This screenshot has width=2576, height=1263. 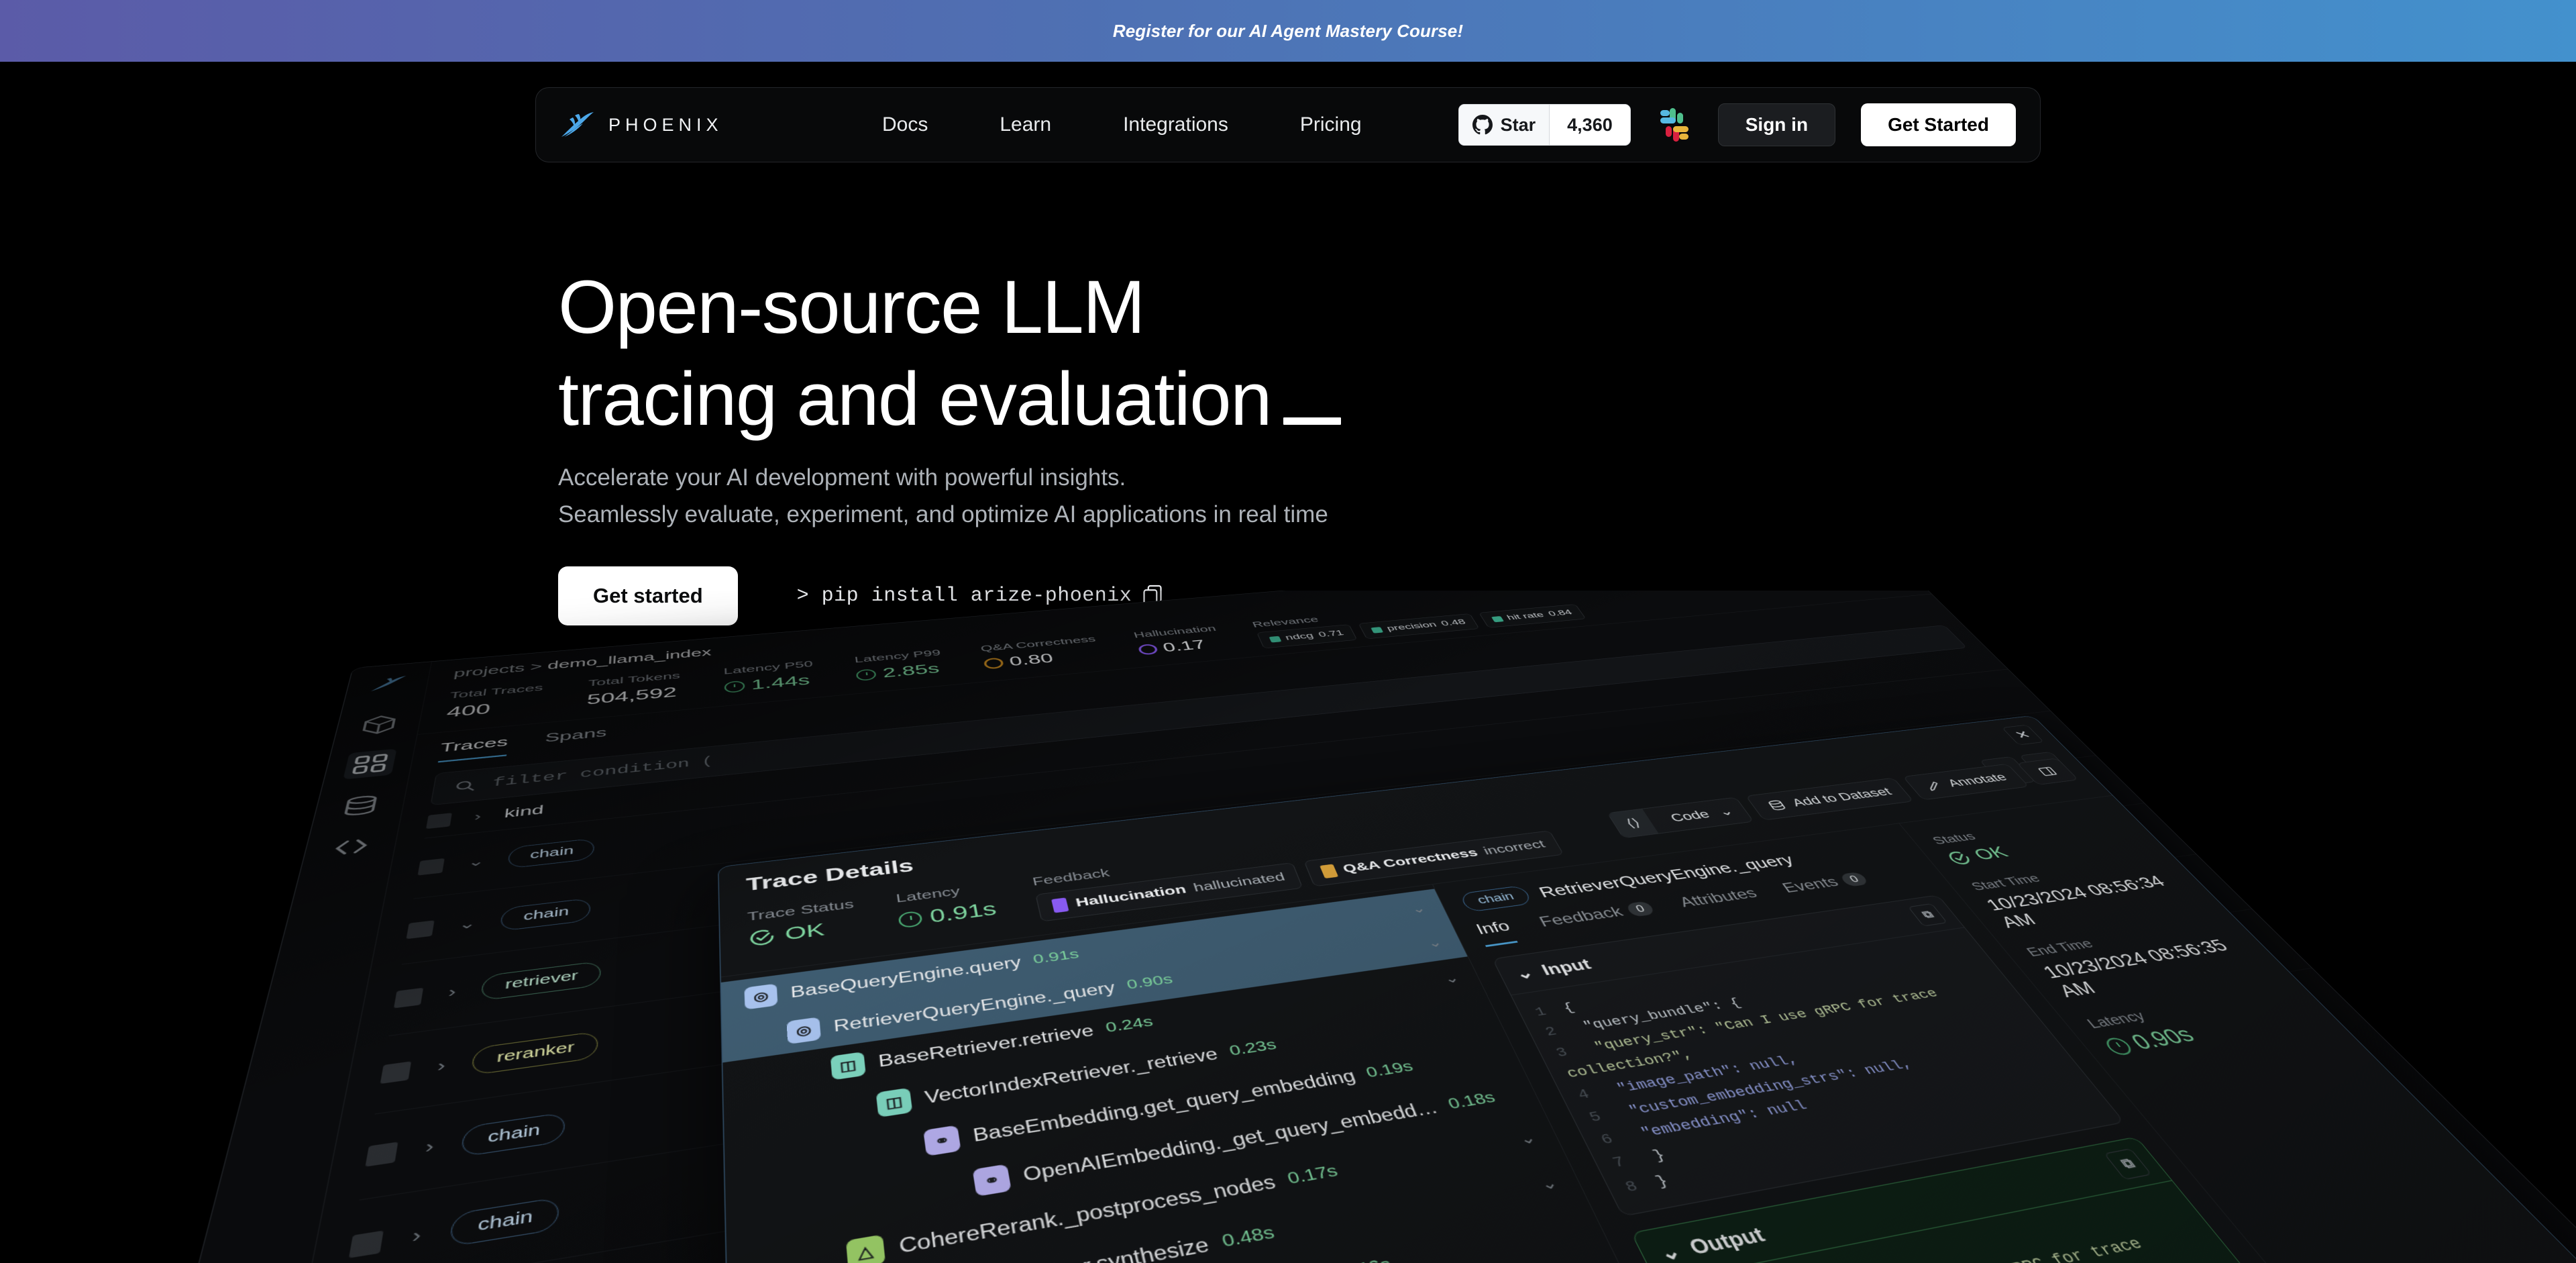 What do you see at coordinates (780, 682) in the screenshot?
I see `metric-value-text: 1.44s` at bounding box center [780, 682].